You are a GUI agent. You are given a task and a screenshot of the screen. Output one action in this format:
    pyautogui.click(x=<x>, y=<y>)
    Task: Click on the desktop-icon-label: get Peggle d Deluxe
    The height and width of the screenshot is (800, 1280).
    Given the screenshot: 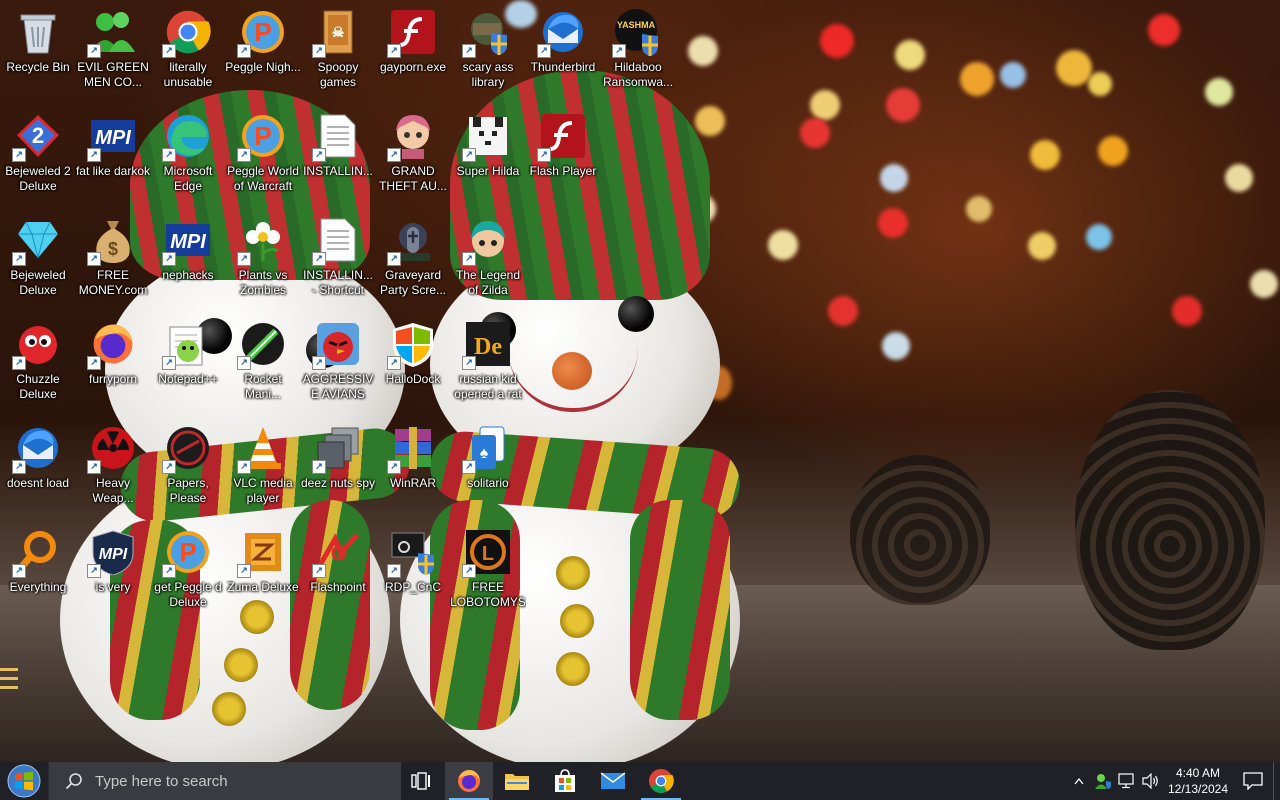 What is the action you would take?
    pyautogui.click(x=188, y=594)
    